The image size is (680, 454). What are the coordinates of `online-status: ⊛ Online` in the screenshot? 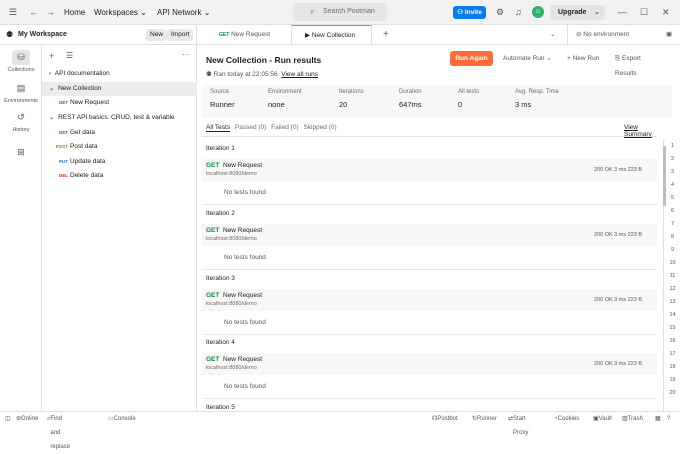 It's located at (27, 419).